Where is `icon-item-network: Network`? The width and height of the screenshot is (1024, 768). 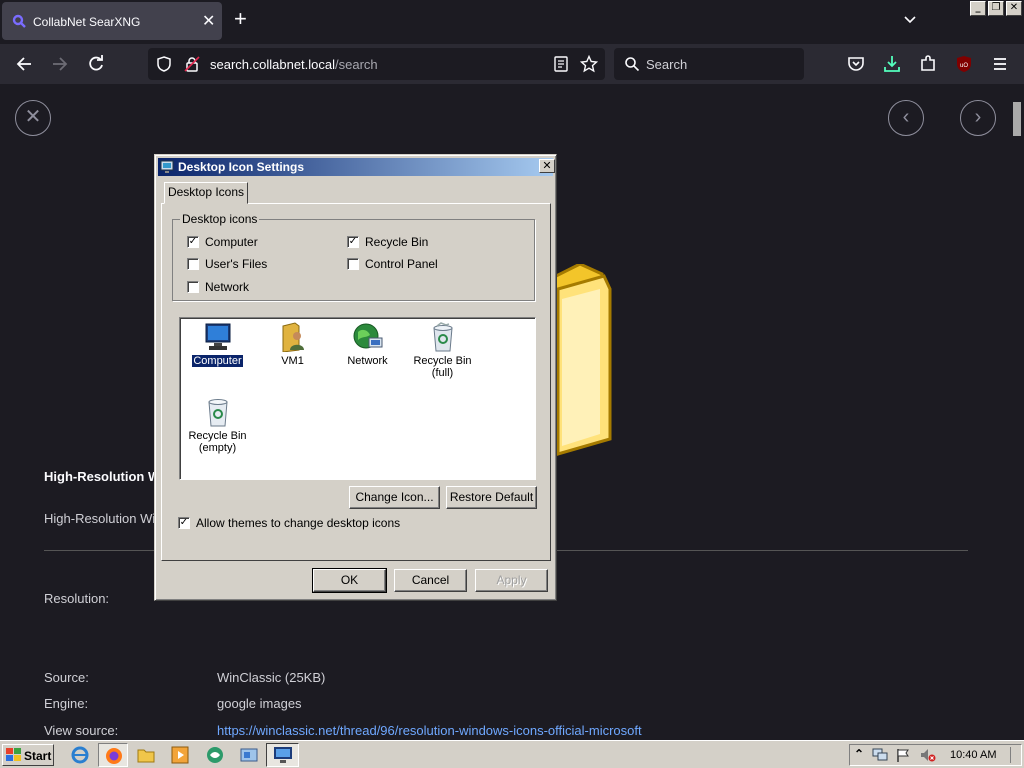
icon-item-network: Network is located at coordinates (367, 344).